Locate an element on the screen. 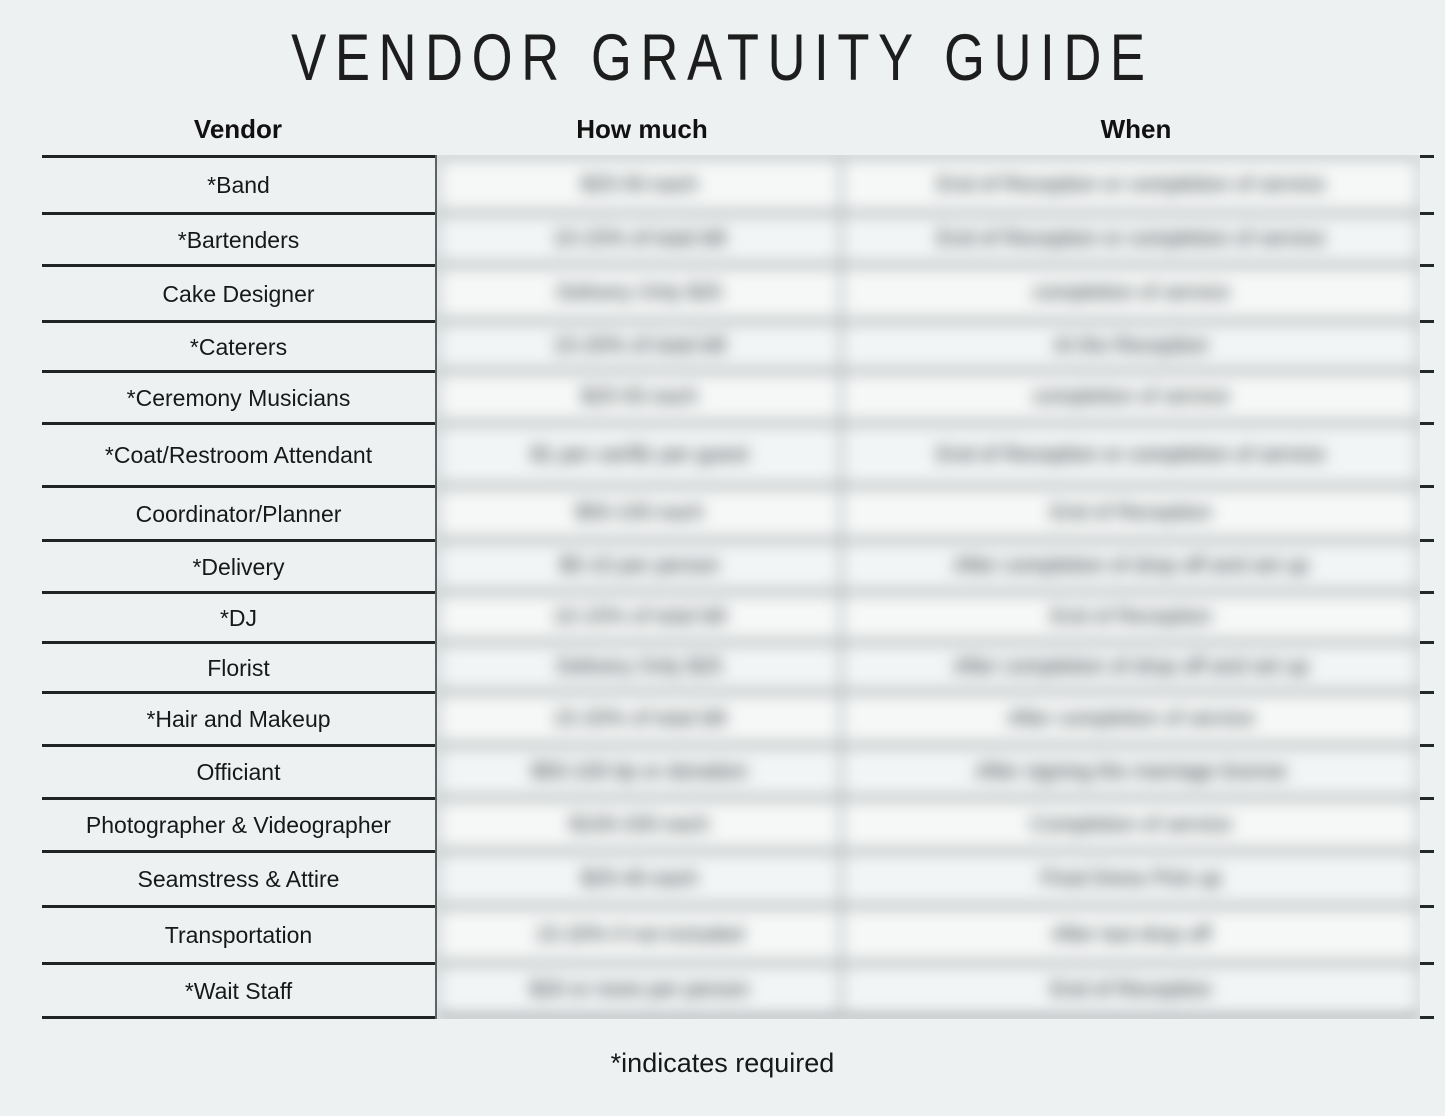  vendor-name: Officiant is located at coordinates (238, 772).